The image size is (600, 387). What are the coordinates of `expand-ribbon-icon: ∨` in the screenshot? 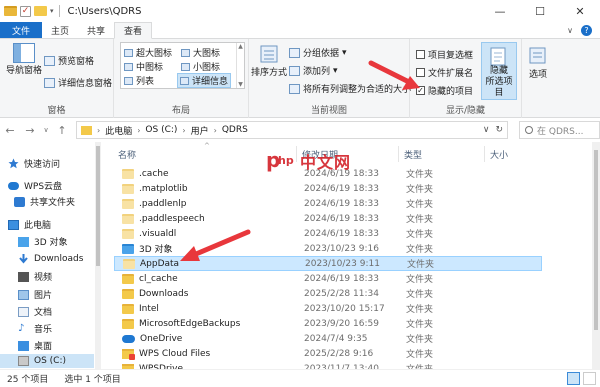 It's located at (570, 30).